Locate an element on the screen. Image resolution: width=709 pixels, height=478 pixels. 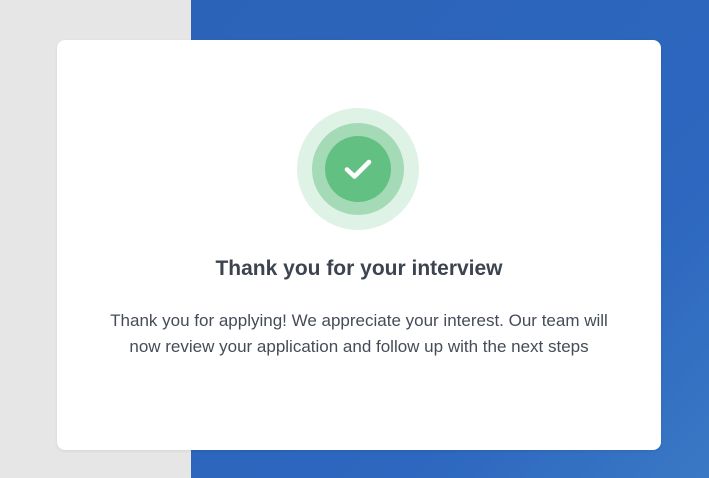
success-badge-inner-circle is located at coordinates (358, 169).